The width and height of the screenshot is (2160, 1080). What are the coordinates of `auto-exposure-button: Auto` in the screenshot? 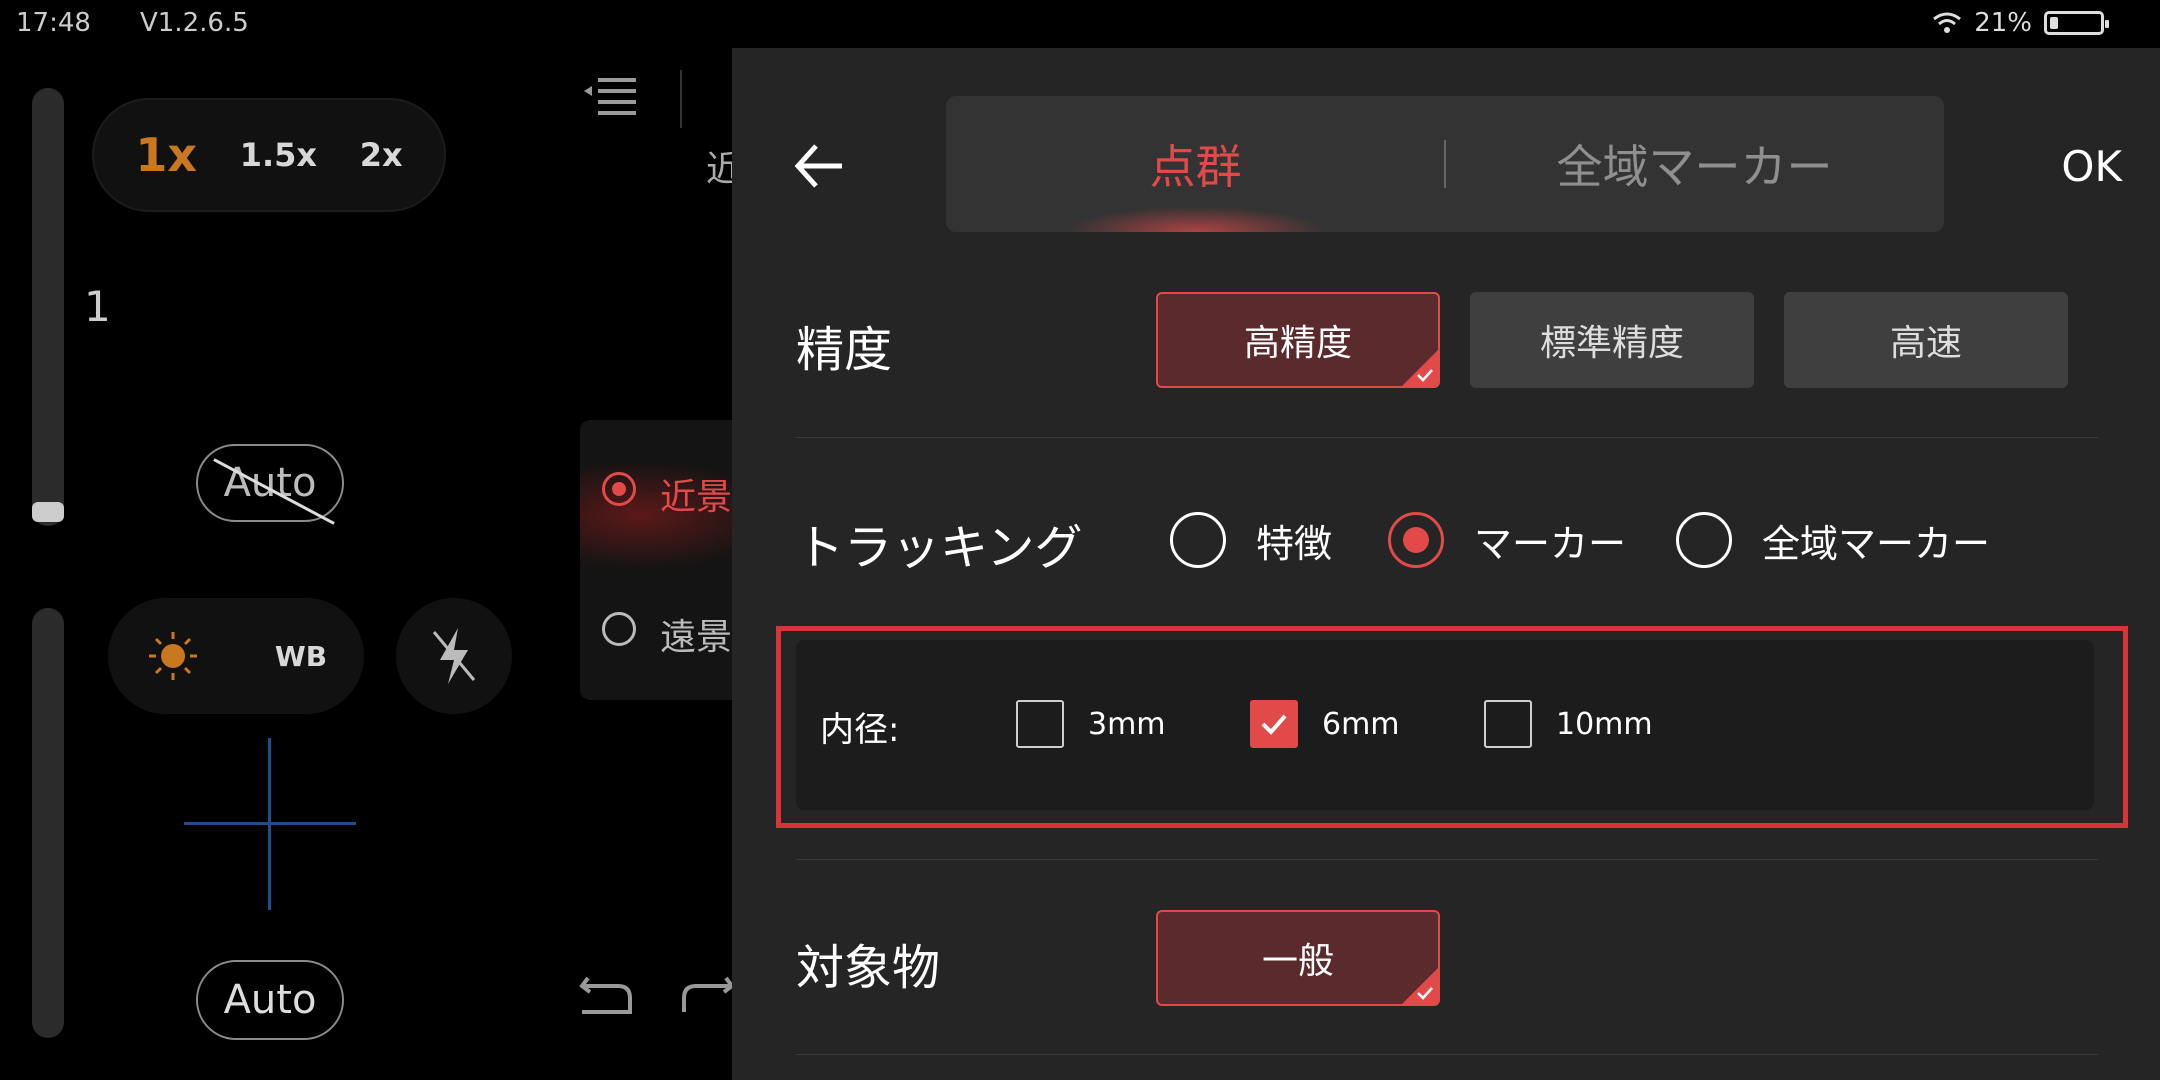 It's located at (270, 1000).